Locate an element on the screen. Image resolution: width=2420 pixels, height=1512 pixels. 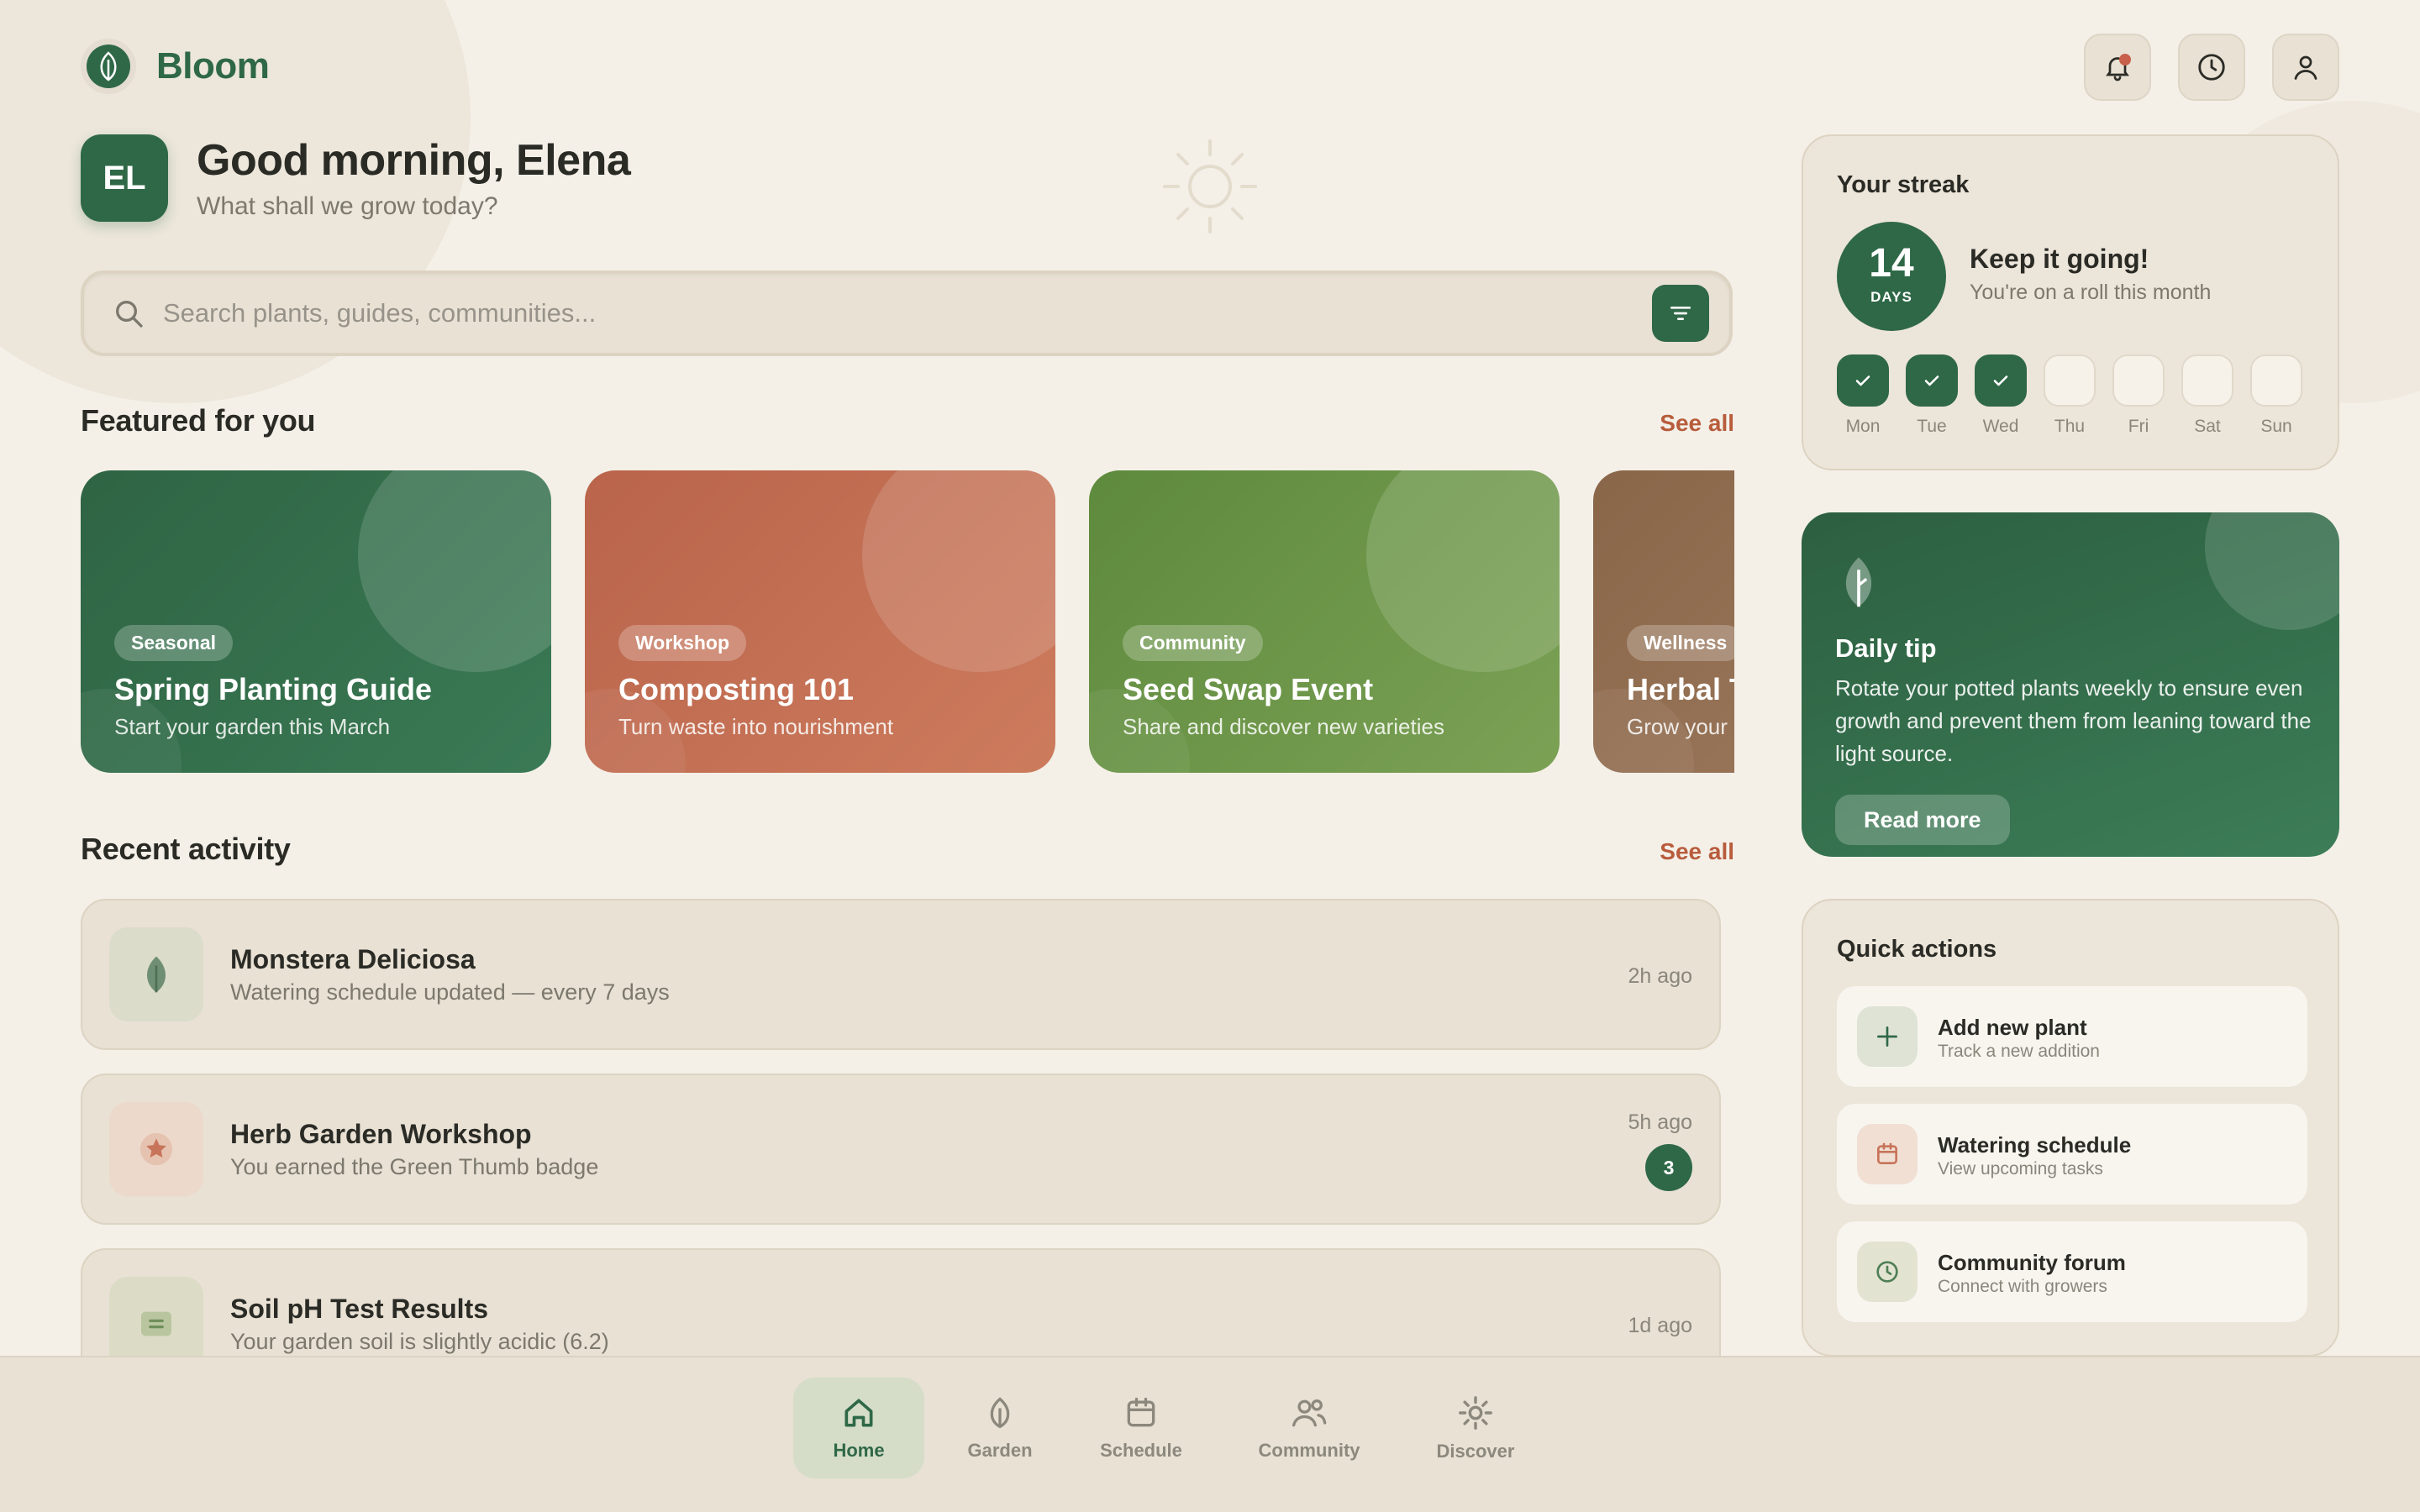
day-thu: Thu is located at coordinates (2070, 395).